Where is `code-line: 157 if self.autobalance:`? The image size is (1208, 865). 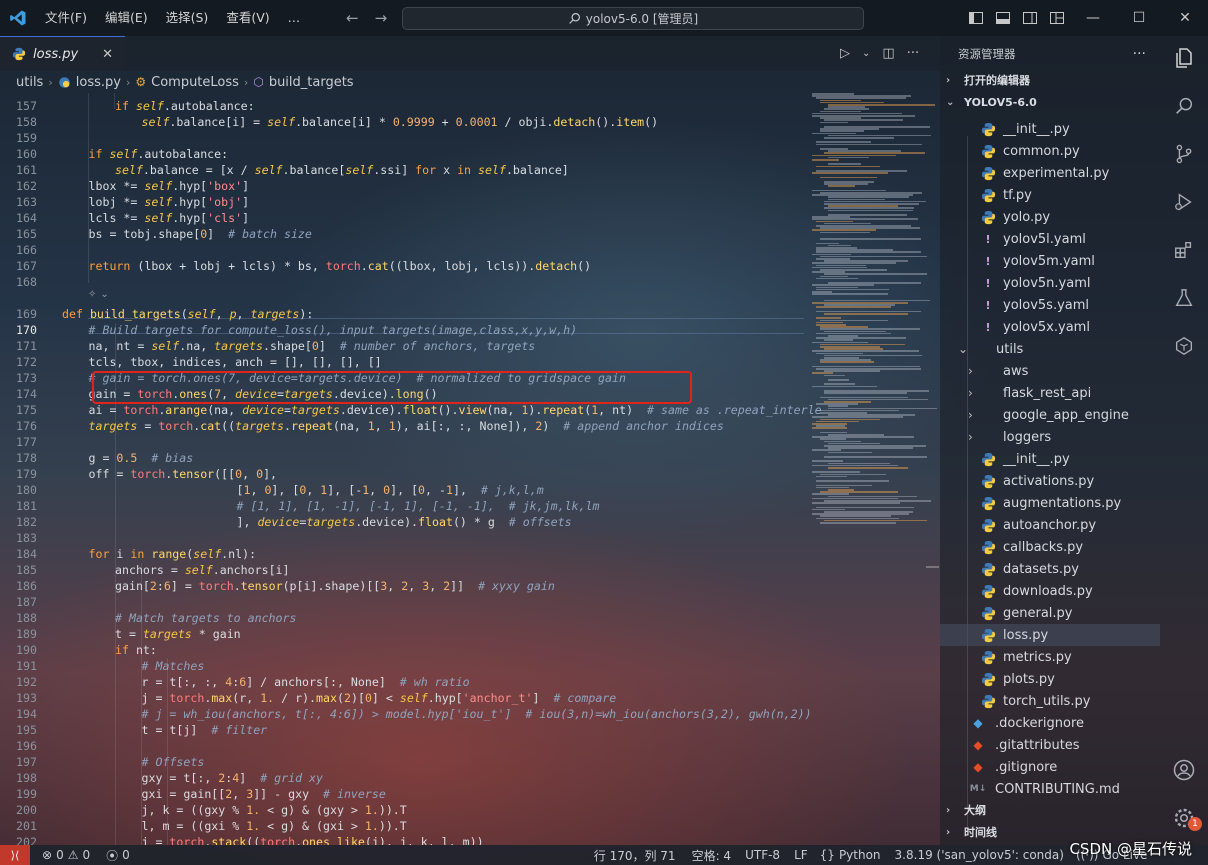 code-line: 157 if self.autobalance: is located at coordinates (405, 106).